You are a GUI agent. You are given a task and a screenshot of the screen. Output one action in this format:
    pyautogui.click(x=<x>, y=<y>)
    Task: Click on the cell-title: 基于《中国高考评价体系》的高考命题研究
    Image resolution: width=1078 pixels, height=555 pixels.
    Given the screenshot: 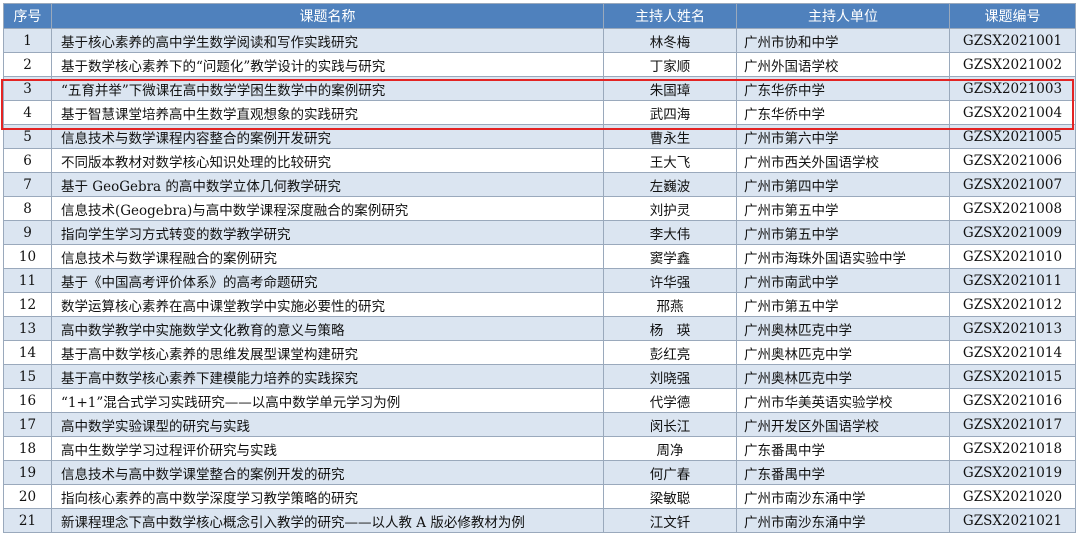 What is the action you would take?
    pyautogui.click(x=327, y=280)
    